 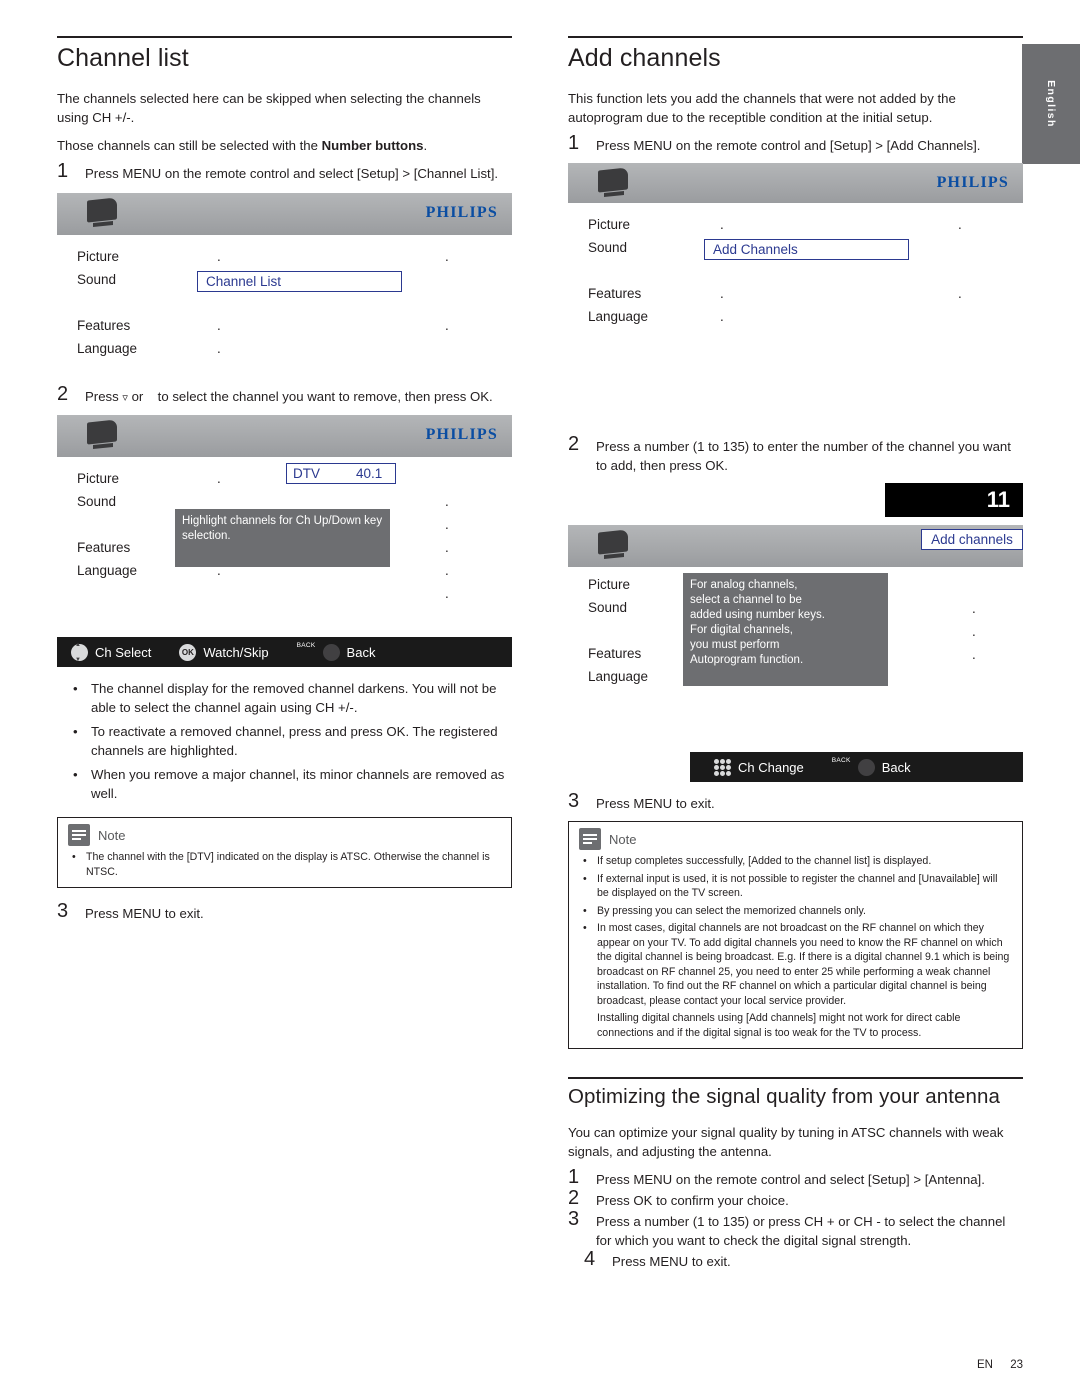 I want to click on tip-line: For analog channels,, so click(x=744, y=585).